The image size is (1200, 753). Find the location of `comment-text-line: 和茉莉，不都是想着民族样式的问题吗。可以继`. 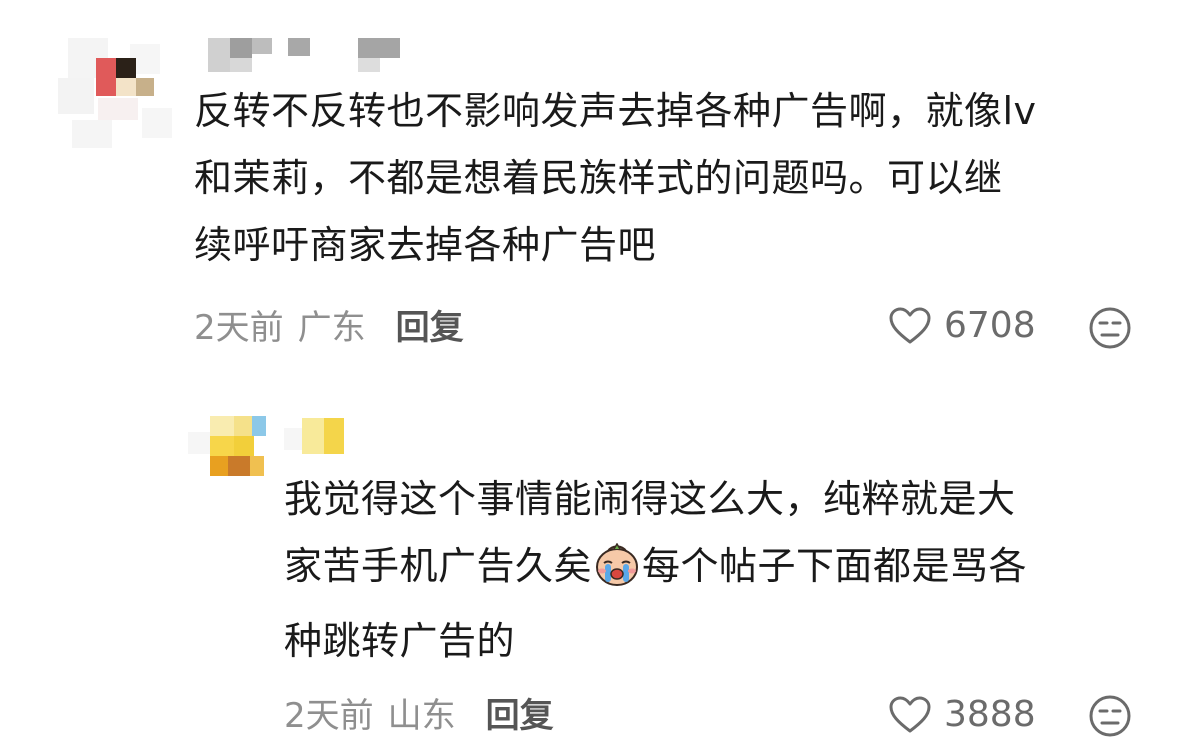

comment-text-line: 和茉莉，不都是想着民族样式的问题吗。可以继 is located at coordinates (598, 178).